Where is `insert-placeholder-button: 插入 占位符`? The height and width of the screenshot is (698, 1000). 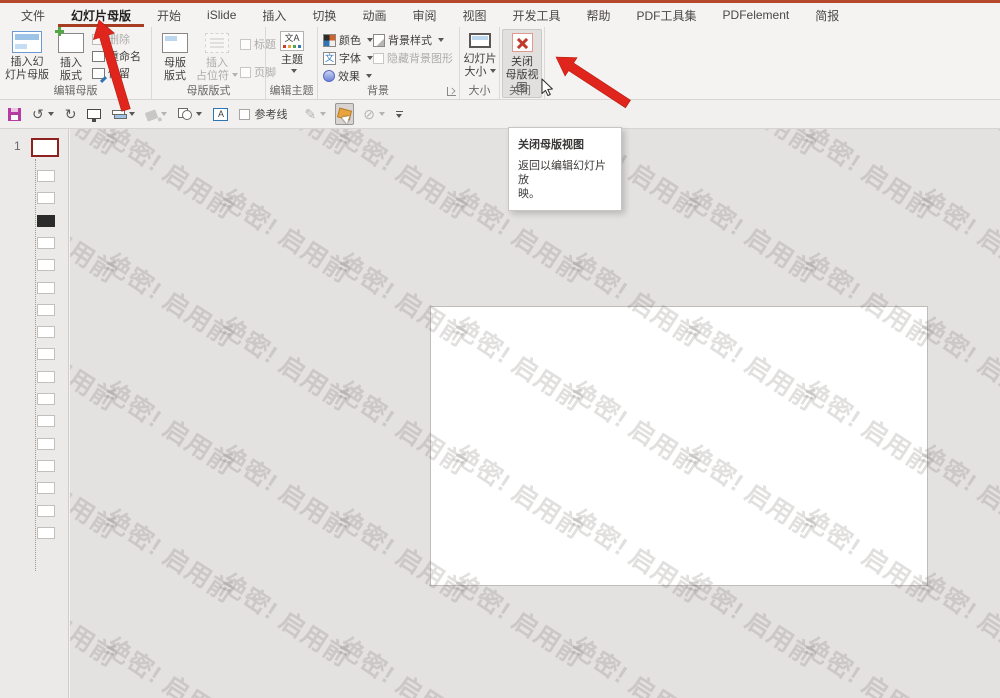
insert-placeholder-button: 插入 占位符 is located at coordinates (217, 56).